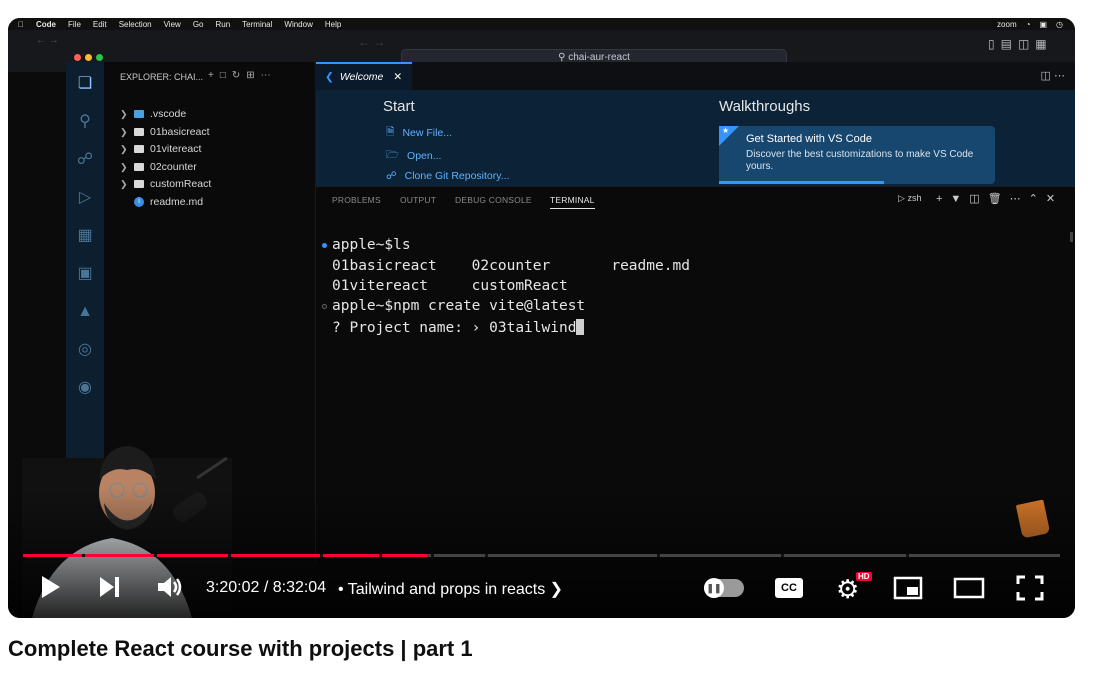 Image resolution: width=1095 pixels, height=675 pixels. I want to click on git-icon: ☍, so click(391, 176).